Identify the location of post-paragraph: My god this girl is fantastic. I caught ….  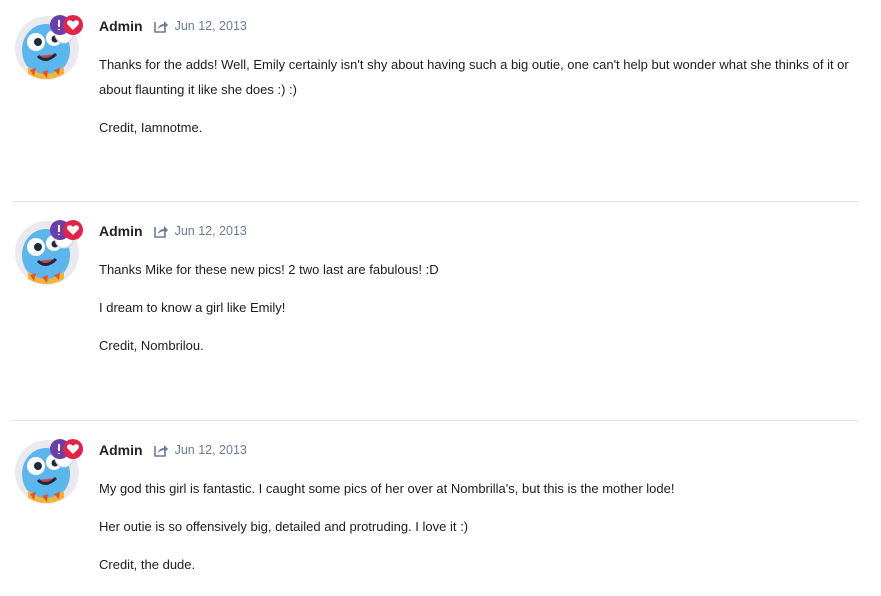
(387, 488).